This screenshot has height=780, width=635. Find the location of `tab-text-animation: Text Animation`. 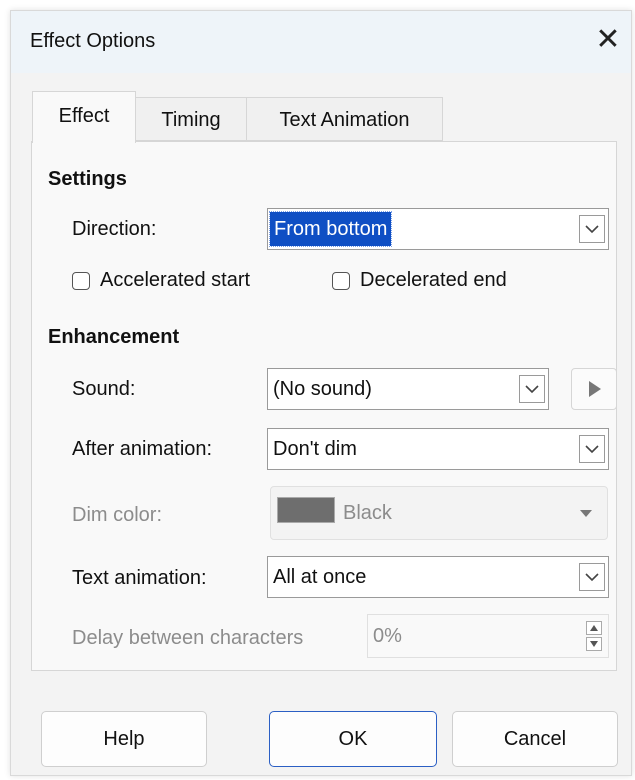

tab-text-animation: Text Animation is located at coordinates (344, 119).